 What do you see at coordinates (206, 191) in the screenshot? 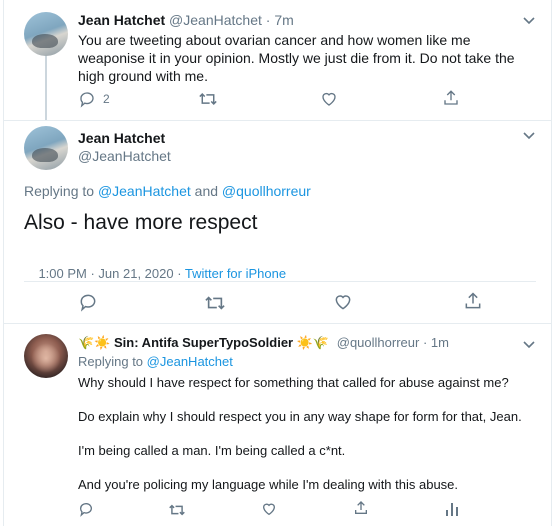
I see `replying-and: and` at bounding box center [206, 191].